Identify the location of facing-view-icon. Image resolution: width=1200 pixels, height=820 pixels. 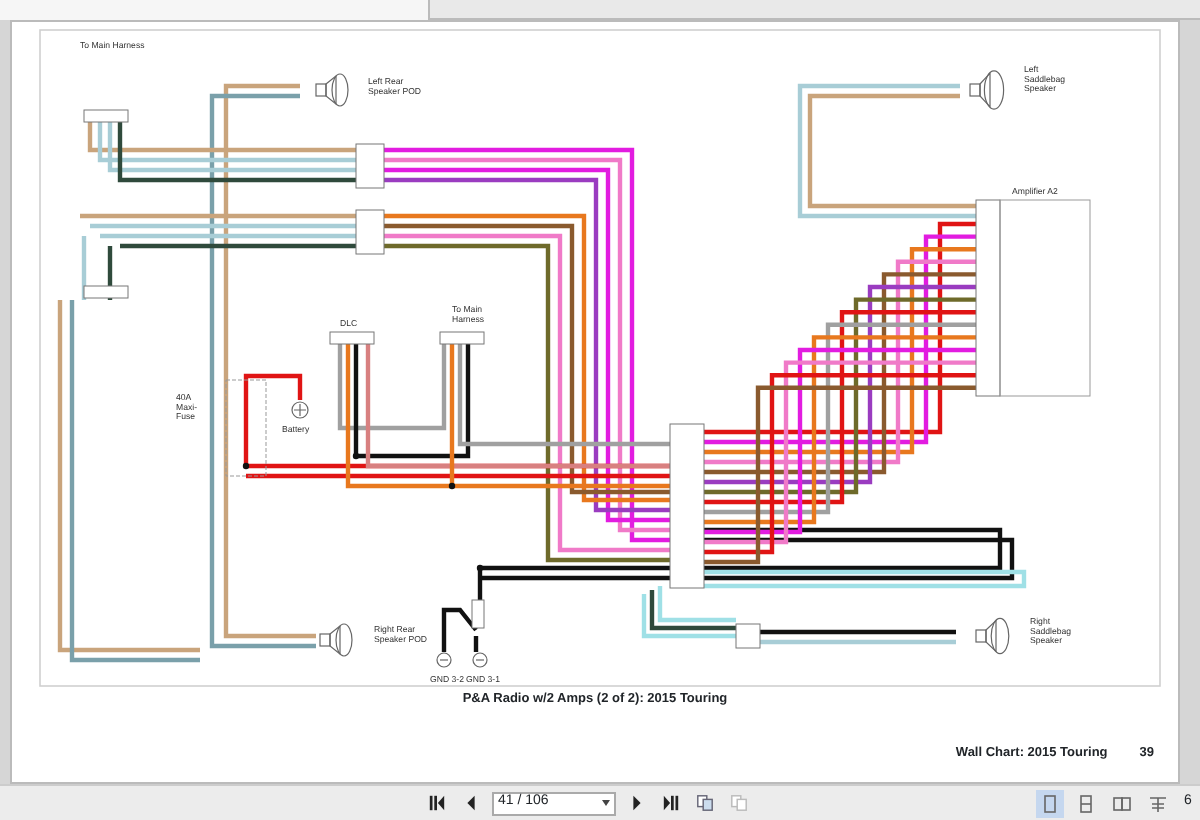
(1122, 803).